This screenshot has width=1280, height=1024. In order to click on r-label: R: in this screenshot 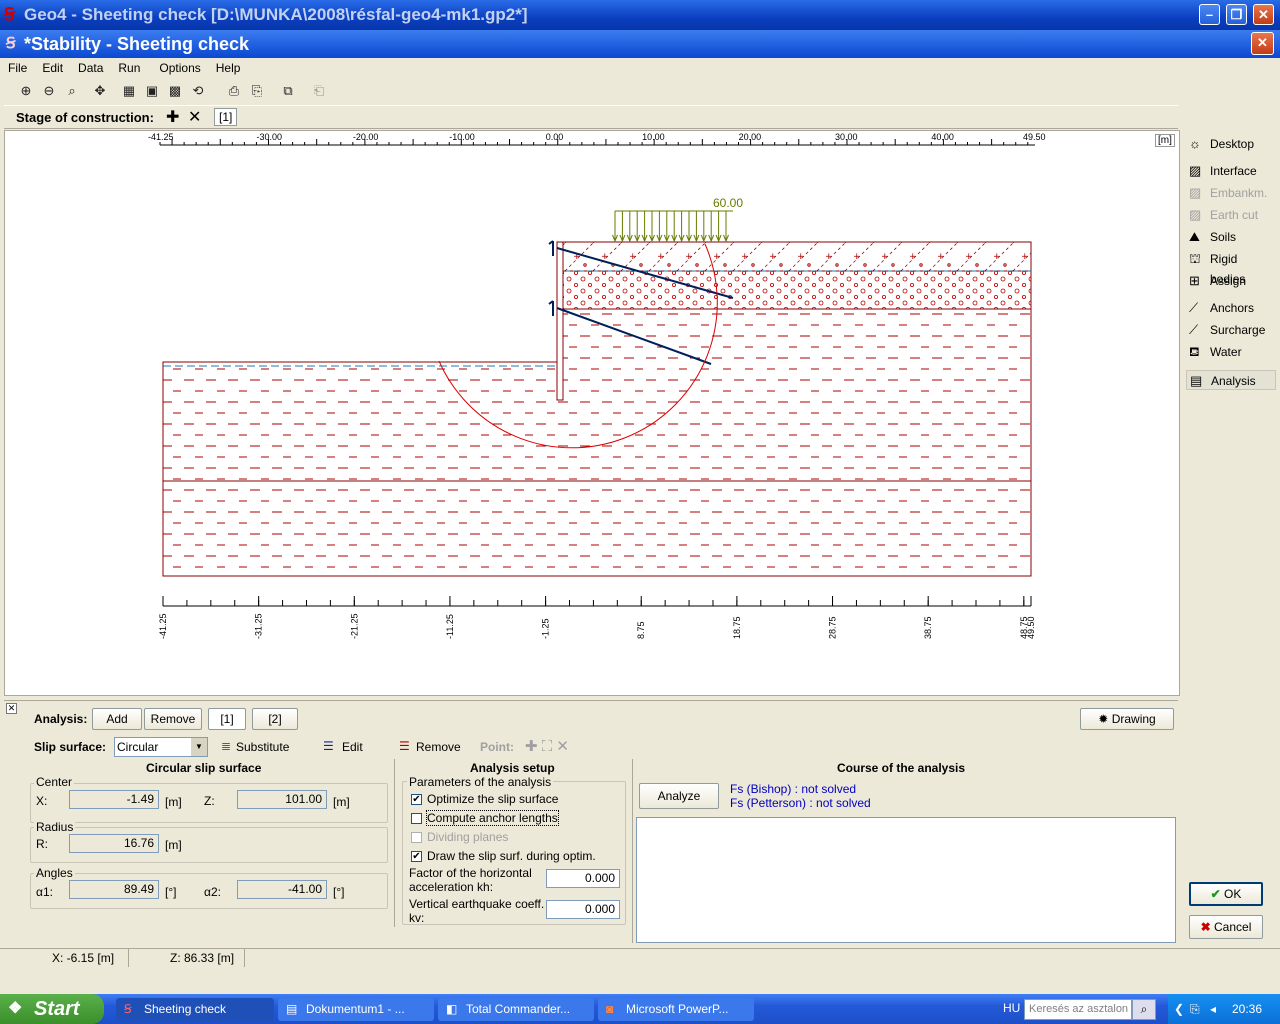, I will do `click(42, 844)`.